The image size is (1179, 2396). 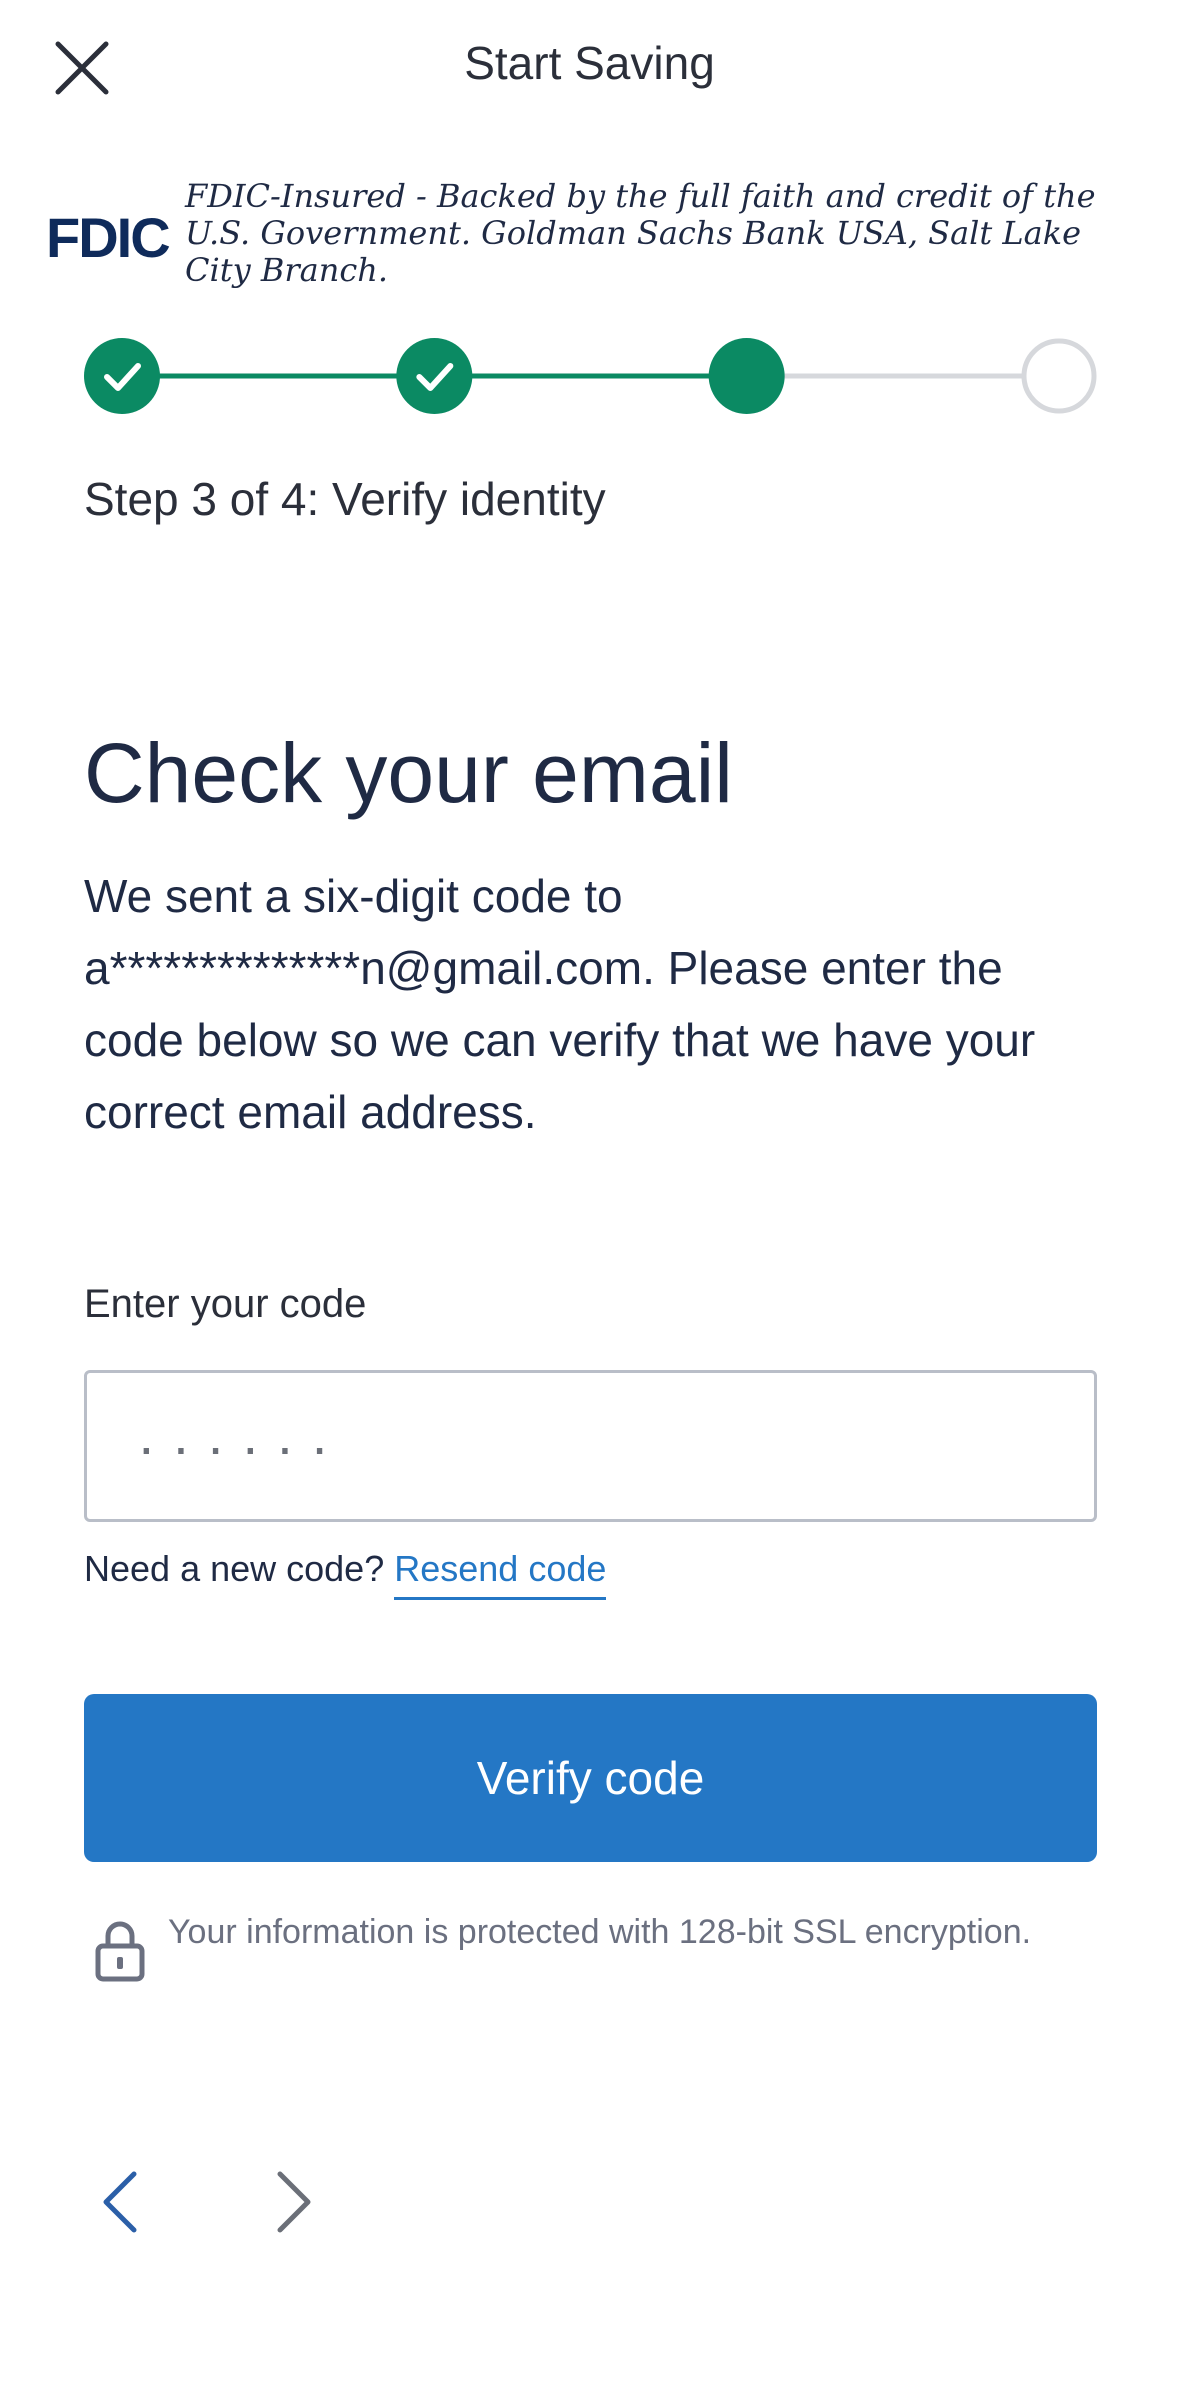 I want to click on fdic-logo: FDIC, so click(x=108, y=237).